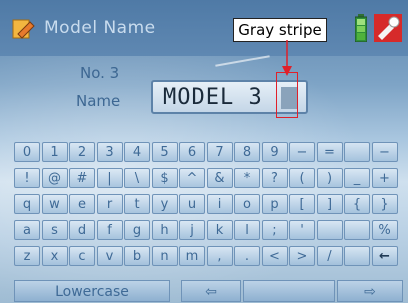  Describe the element at coordinates (137, 204) in the screenshot. I see `key: t` at that location.